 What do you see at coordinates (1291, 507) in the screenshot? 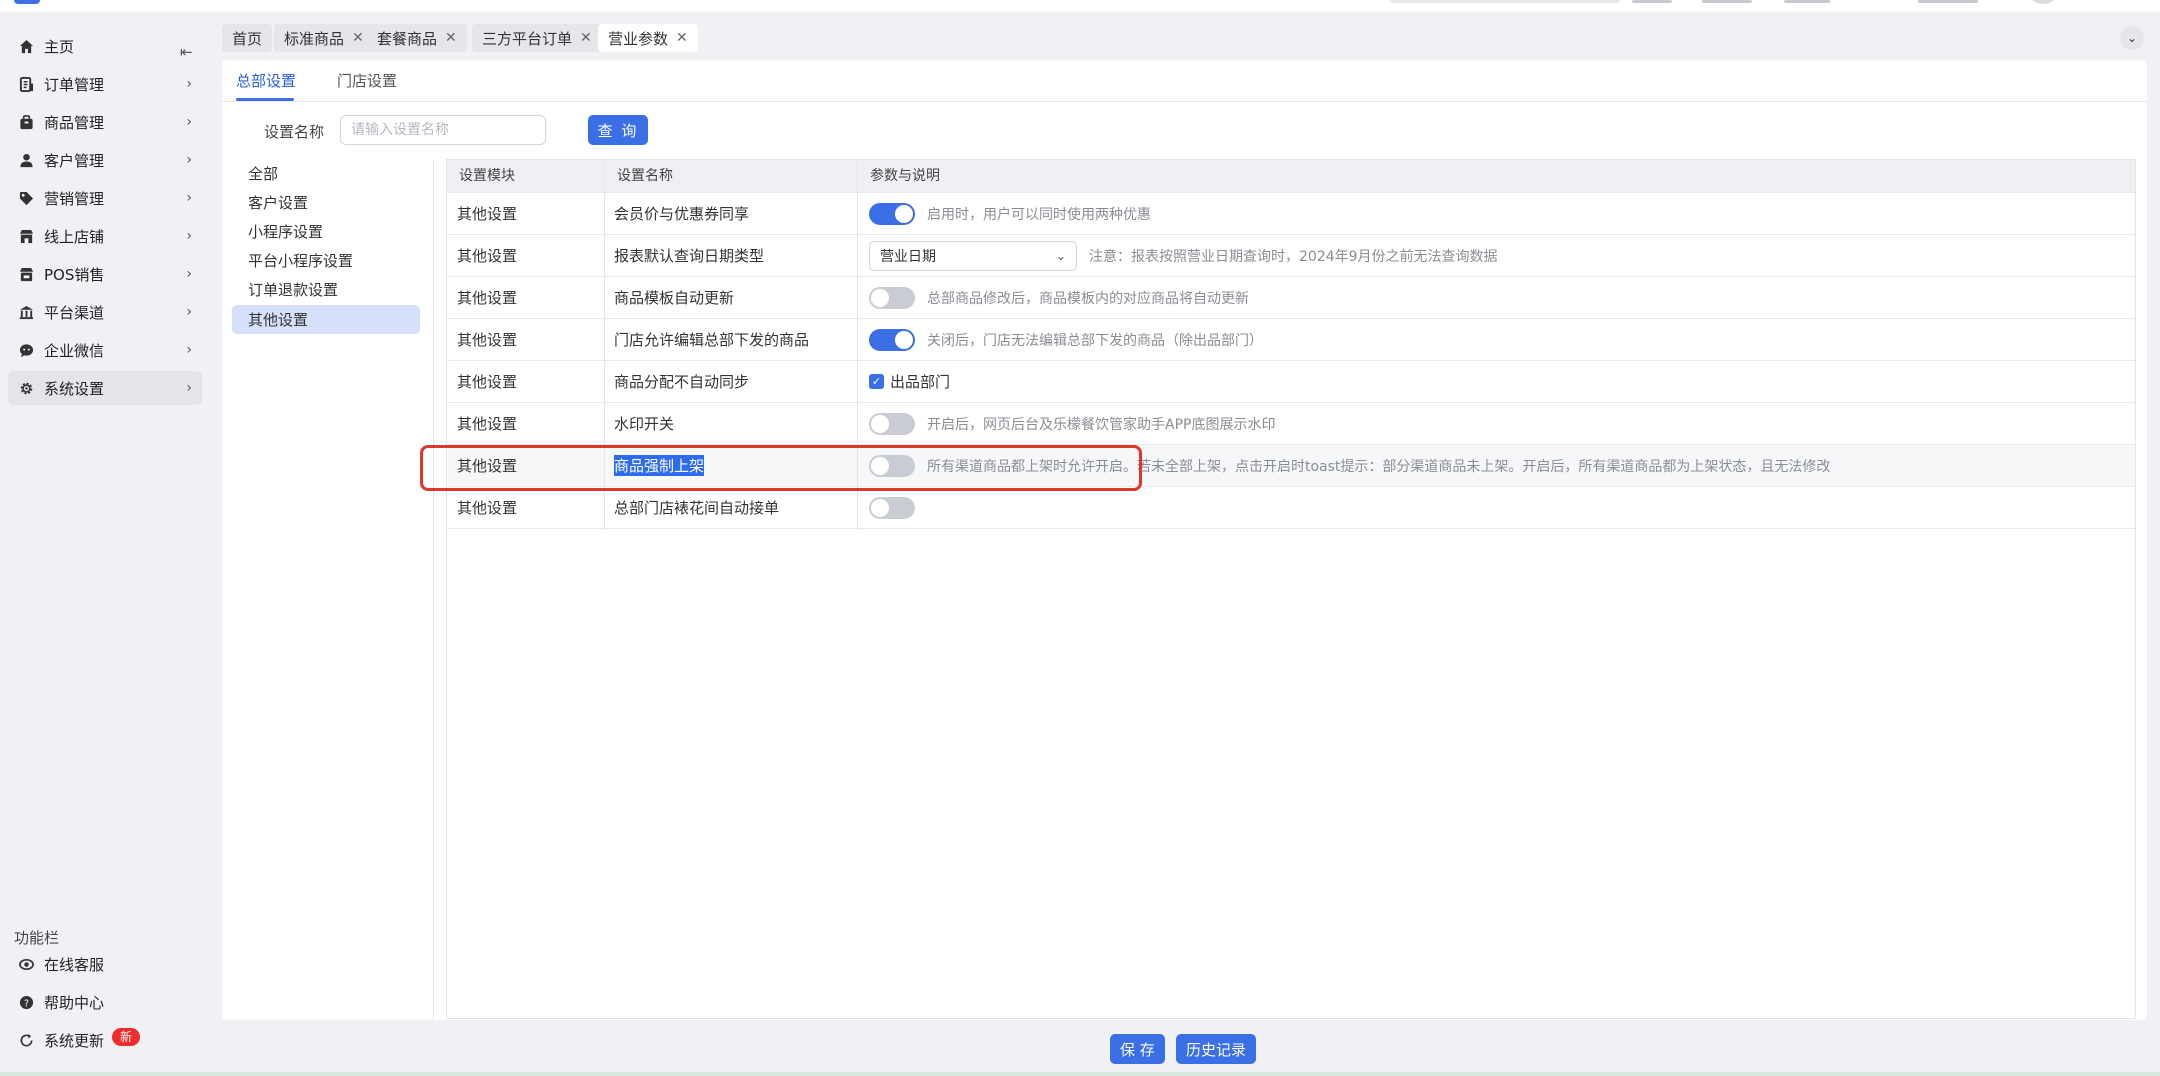
I see `table-row: 其他设置 总部门店裱花间自动接单` at bounding box center [1291, 507].